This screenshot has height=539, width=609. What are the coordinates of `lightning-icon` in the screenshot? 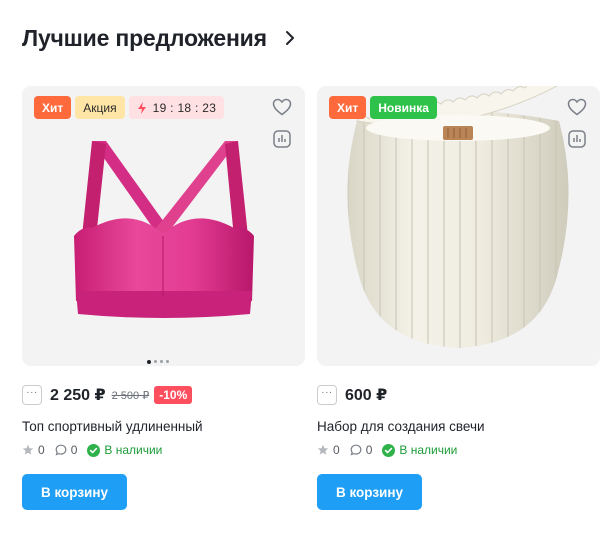 It's located at (141, 107).